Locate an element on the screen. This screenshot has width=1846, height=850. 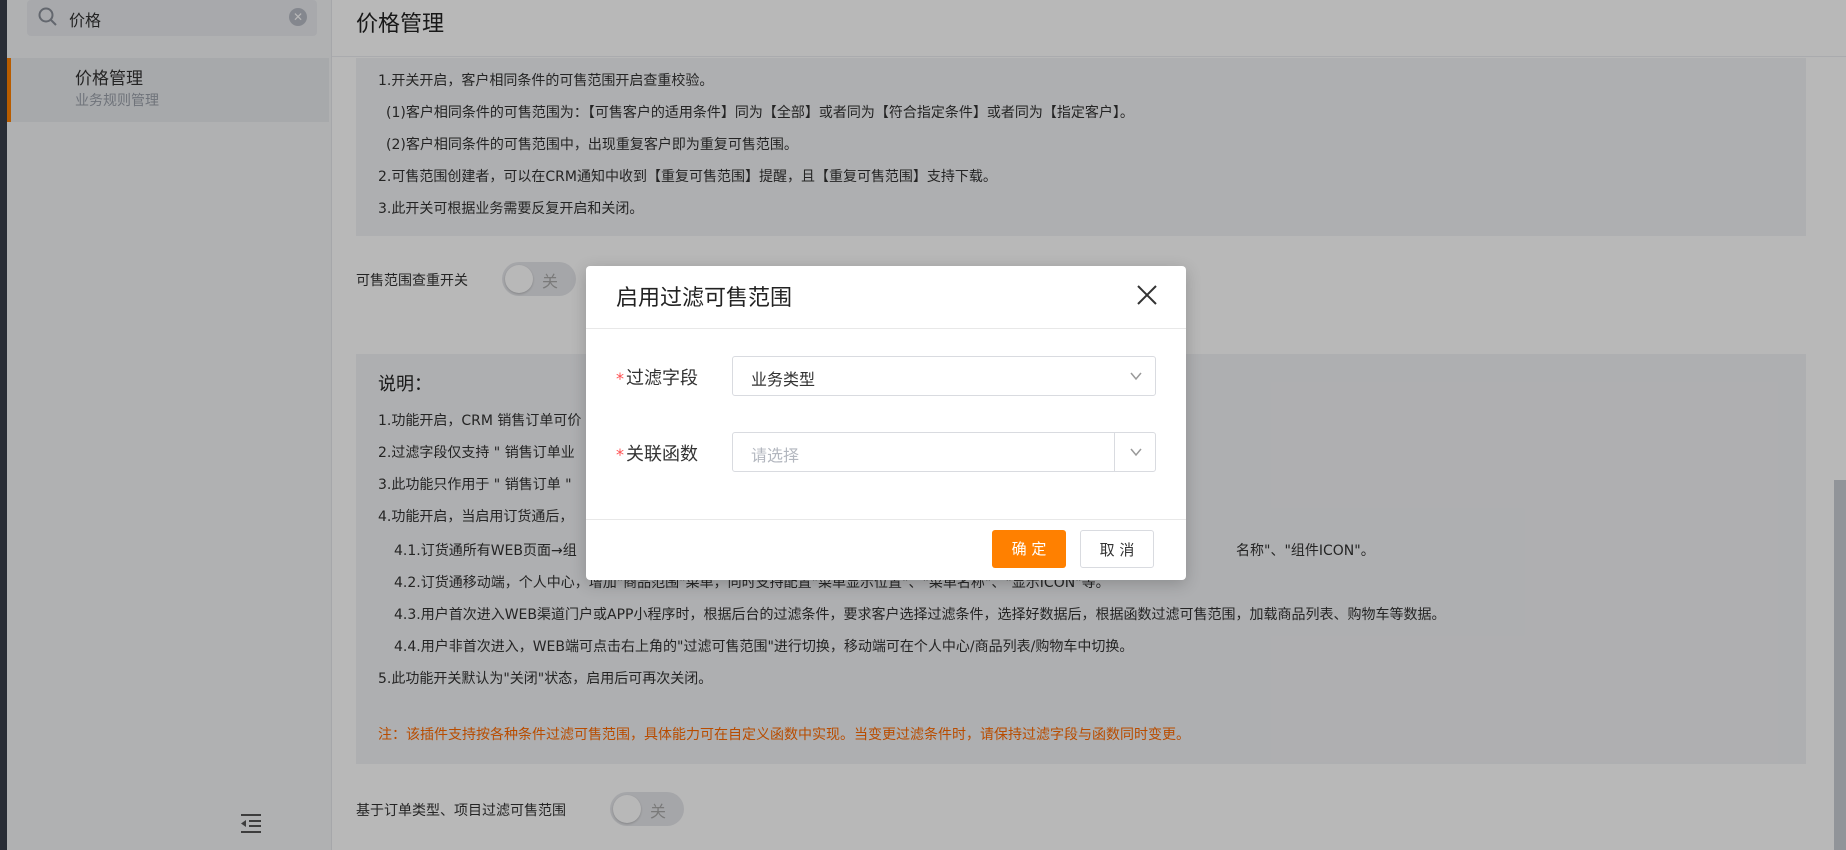
function-select-placeholder: 请选择 is located at coordinates (775, 455).